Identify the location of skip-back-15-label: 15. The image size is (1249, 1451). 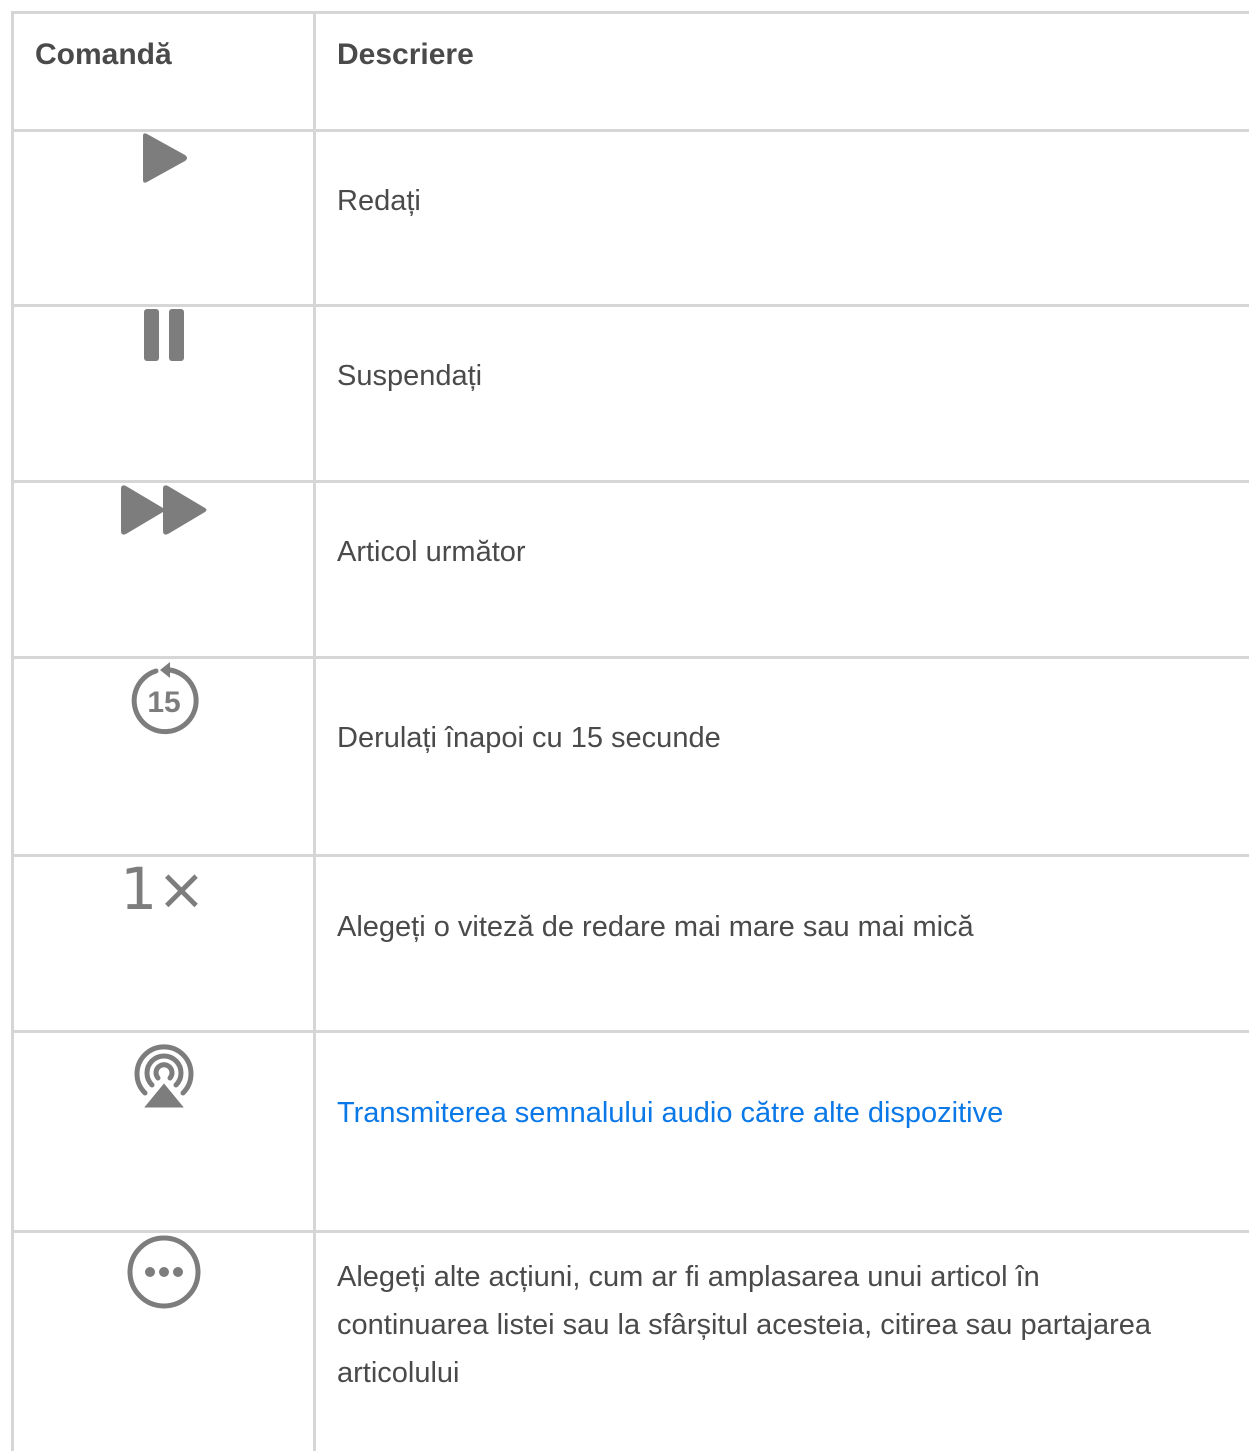
(163, 702).